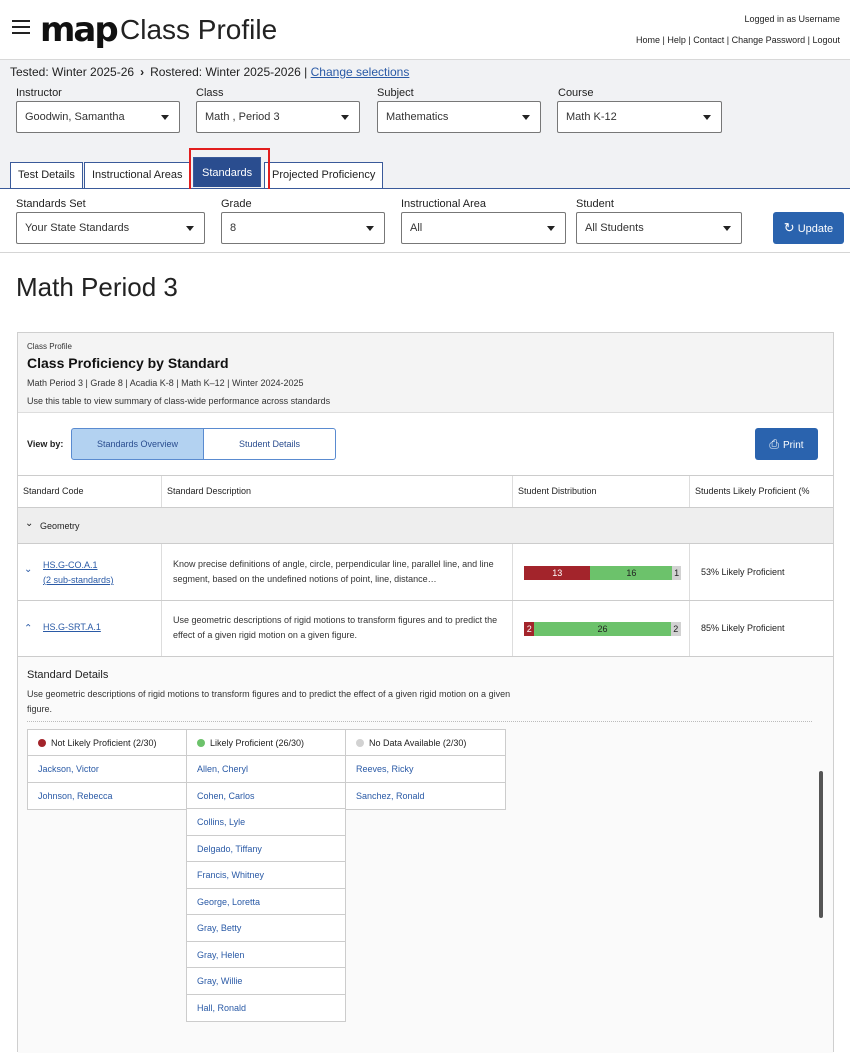 Image resolution: width=850 pixels, height=1053 pixels. I want to click on subject-select: Mathematics, so click(459, 117).